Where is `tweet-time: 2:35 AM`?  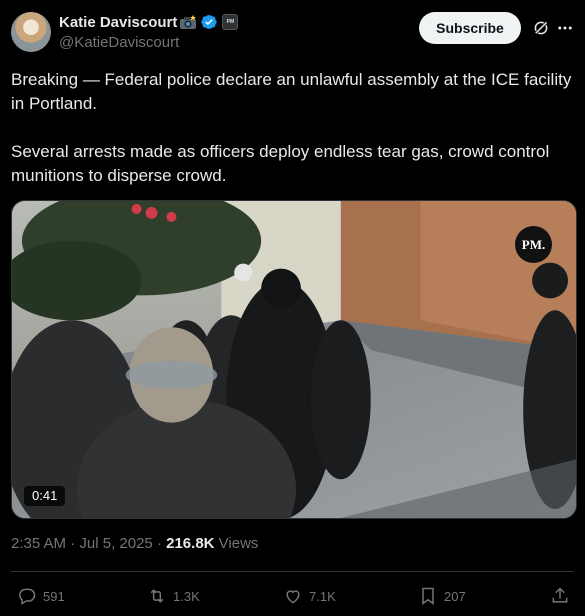 tweet-time: 2:35 AM is located at coordinates (38, 543).